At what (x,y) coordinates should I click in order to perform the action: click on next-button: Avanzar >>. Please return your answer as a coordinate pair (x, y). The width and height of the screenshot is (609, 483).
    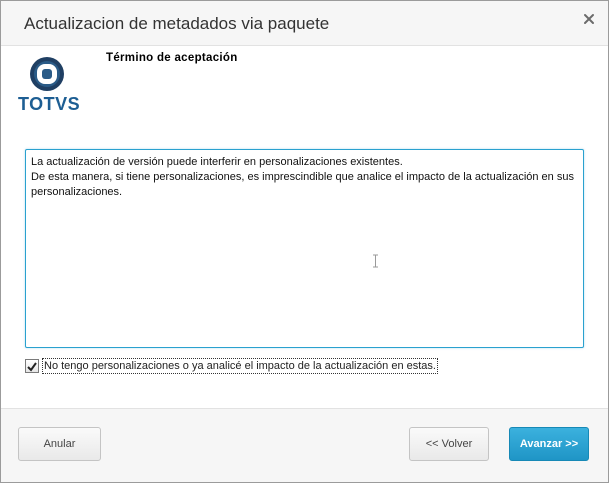
    Looking at the image, I should click on (549, 444).